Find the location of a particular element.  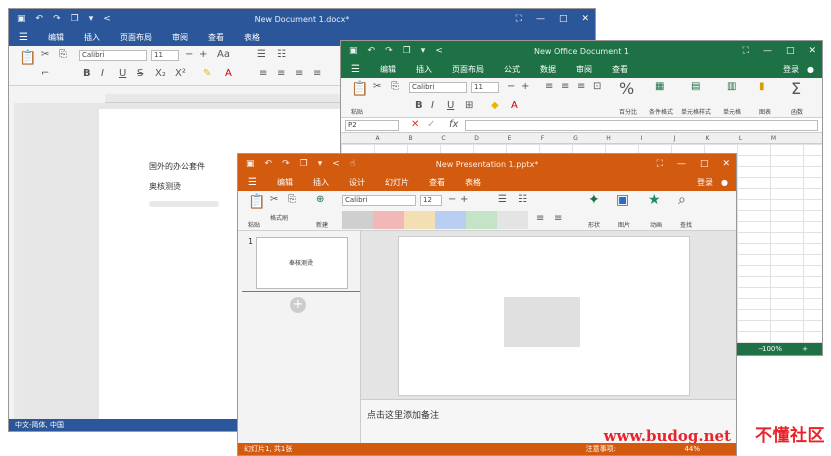

column-header: C is located at coordinates (443, 138).